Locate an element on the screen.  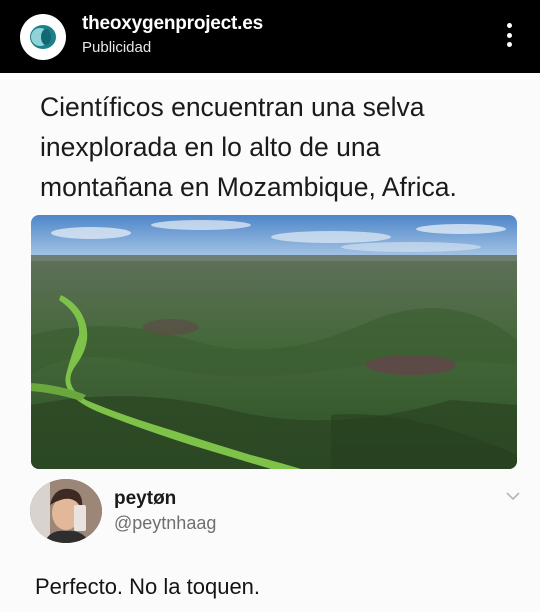
account-avatar is located at coordinates (43, 37).